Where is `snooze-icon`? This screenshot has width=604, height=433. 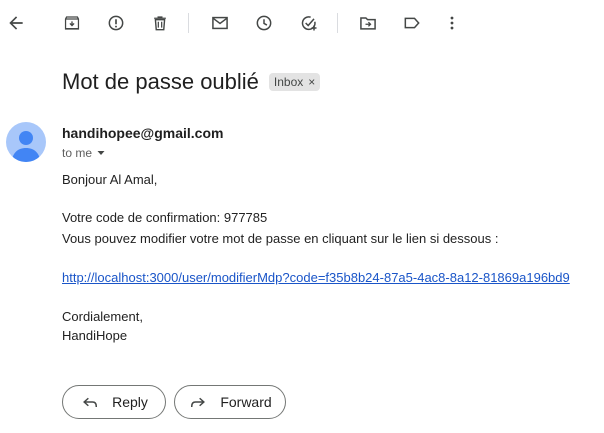 snooze-icon is located at coordinates (264, 23).